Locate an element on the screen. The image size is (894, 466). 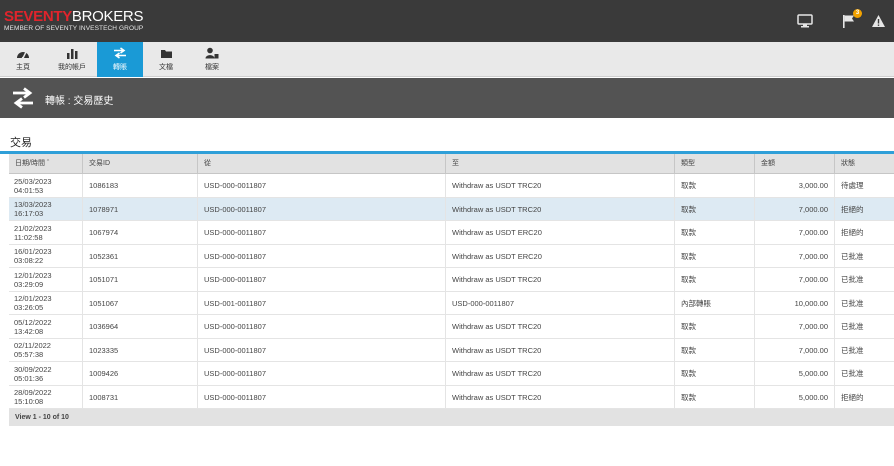
bar-chart-icon is located at coordinates (72, 53).